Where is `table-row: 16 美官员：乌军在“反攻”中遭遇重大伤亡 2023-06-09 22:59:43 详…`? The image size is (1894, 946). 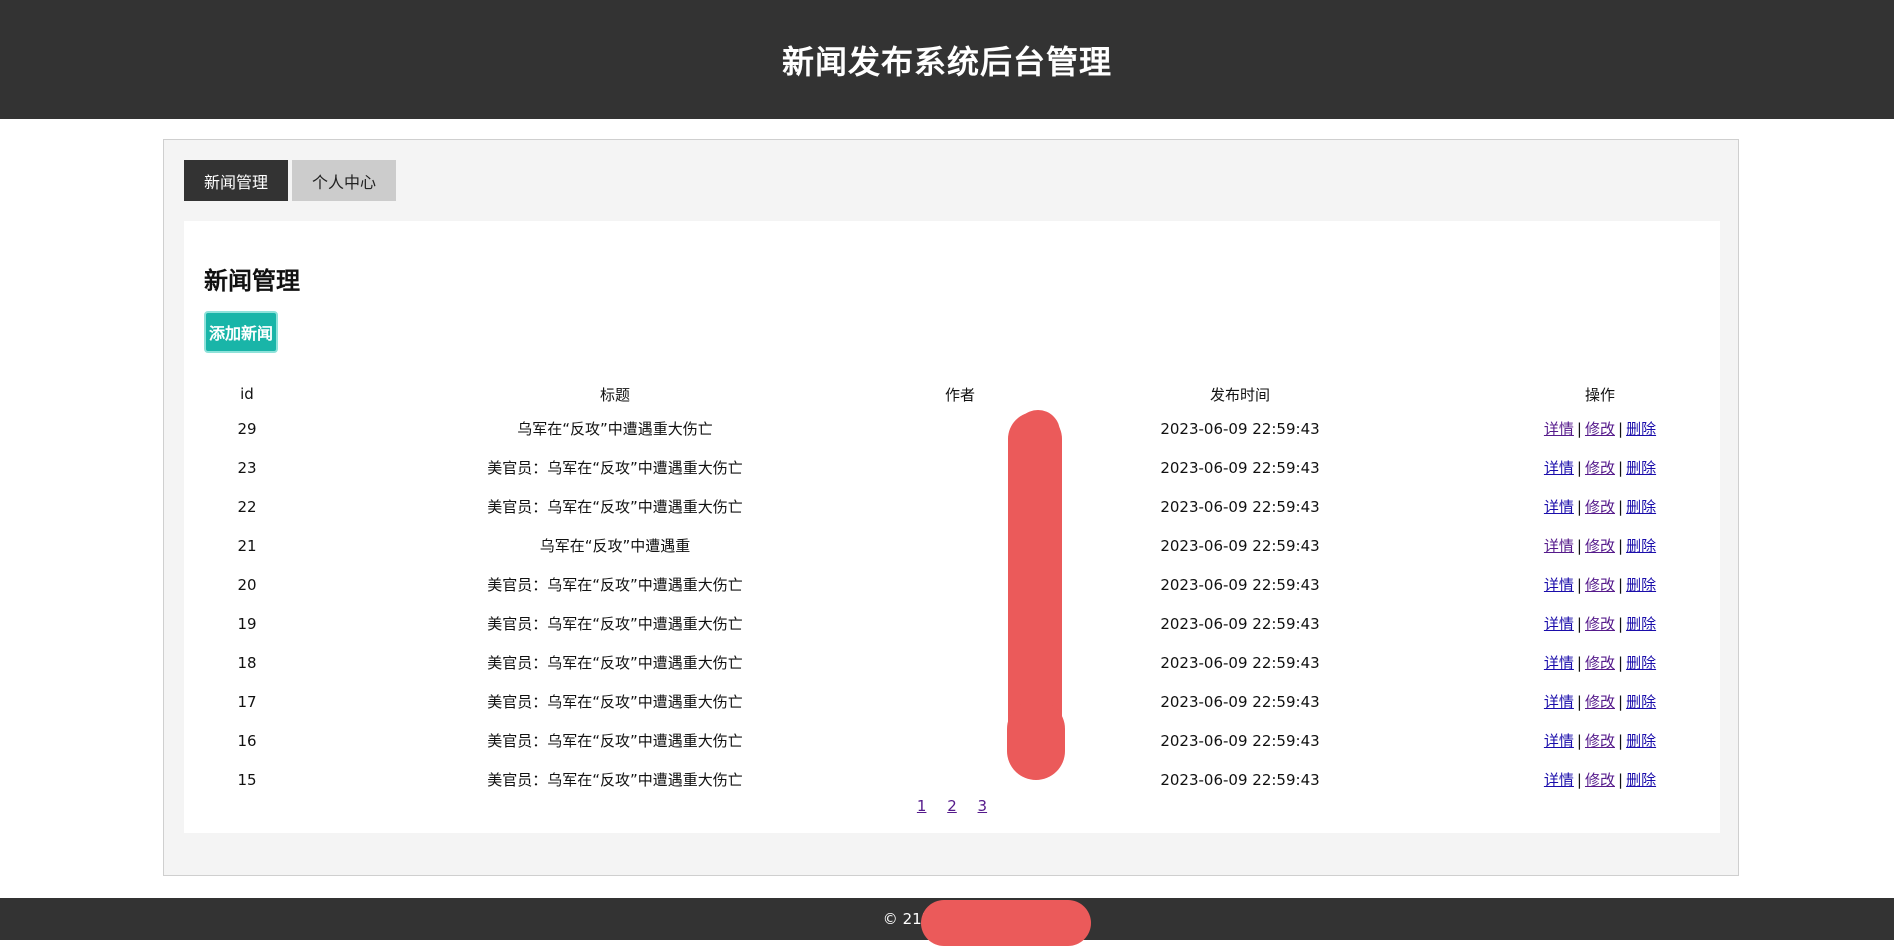 table-row: 16 美官员：乌军在“反攻”中遭遇重大伤亡 2023-06-09 22:59:43 详… is located at coordinates (952, 740).